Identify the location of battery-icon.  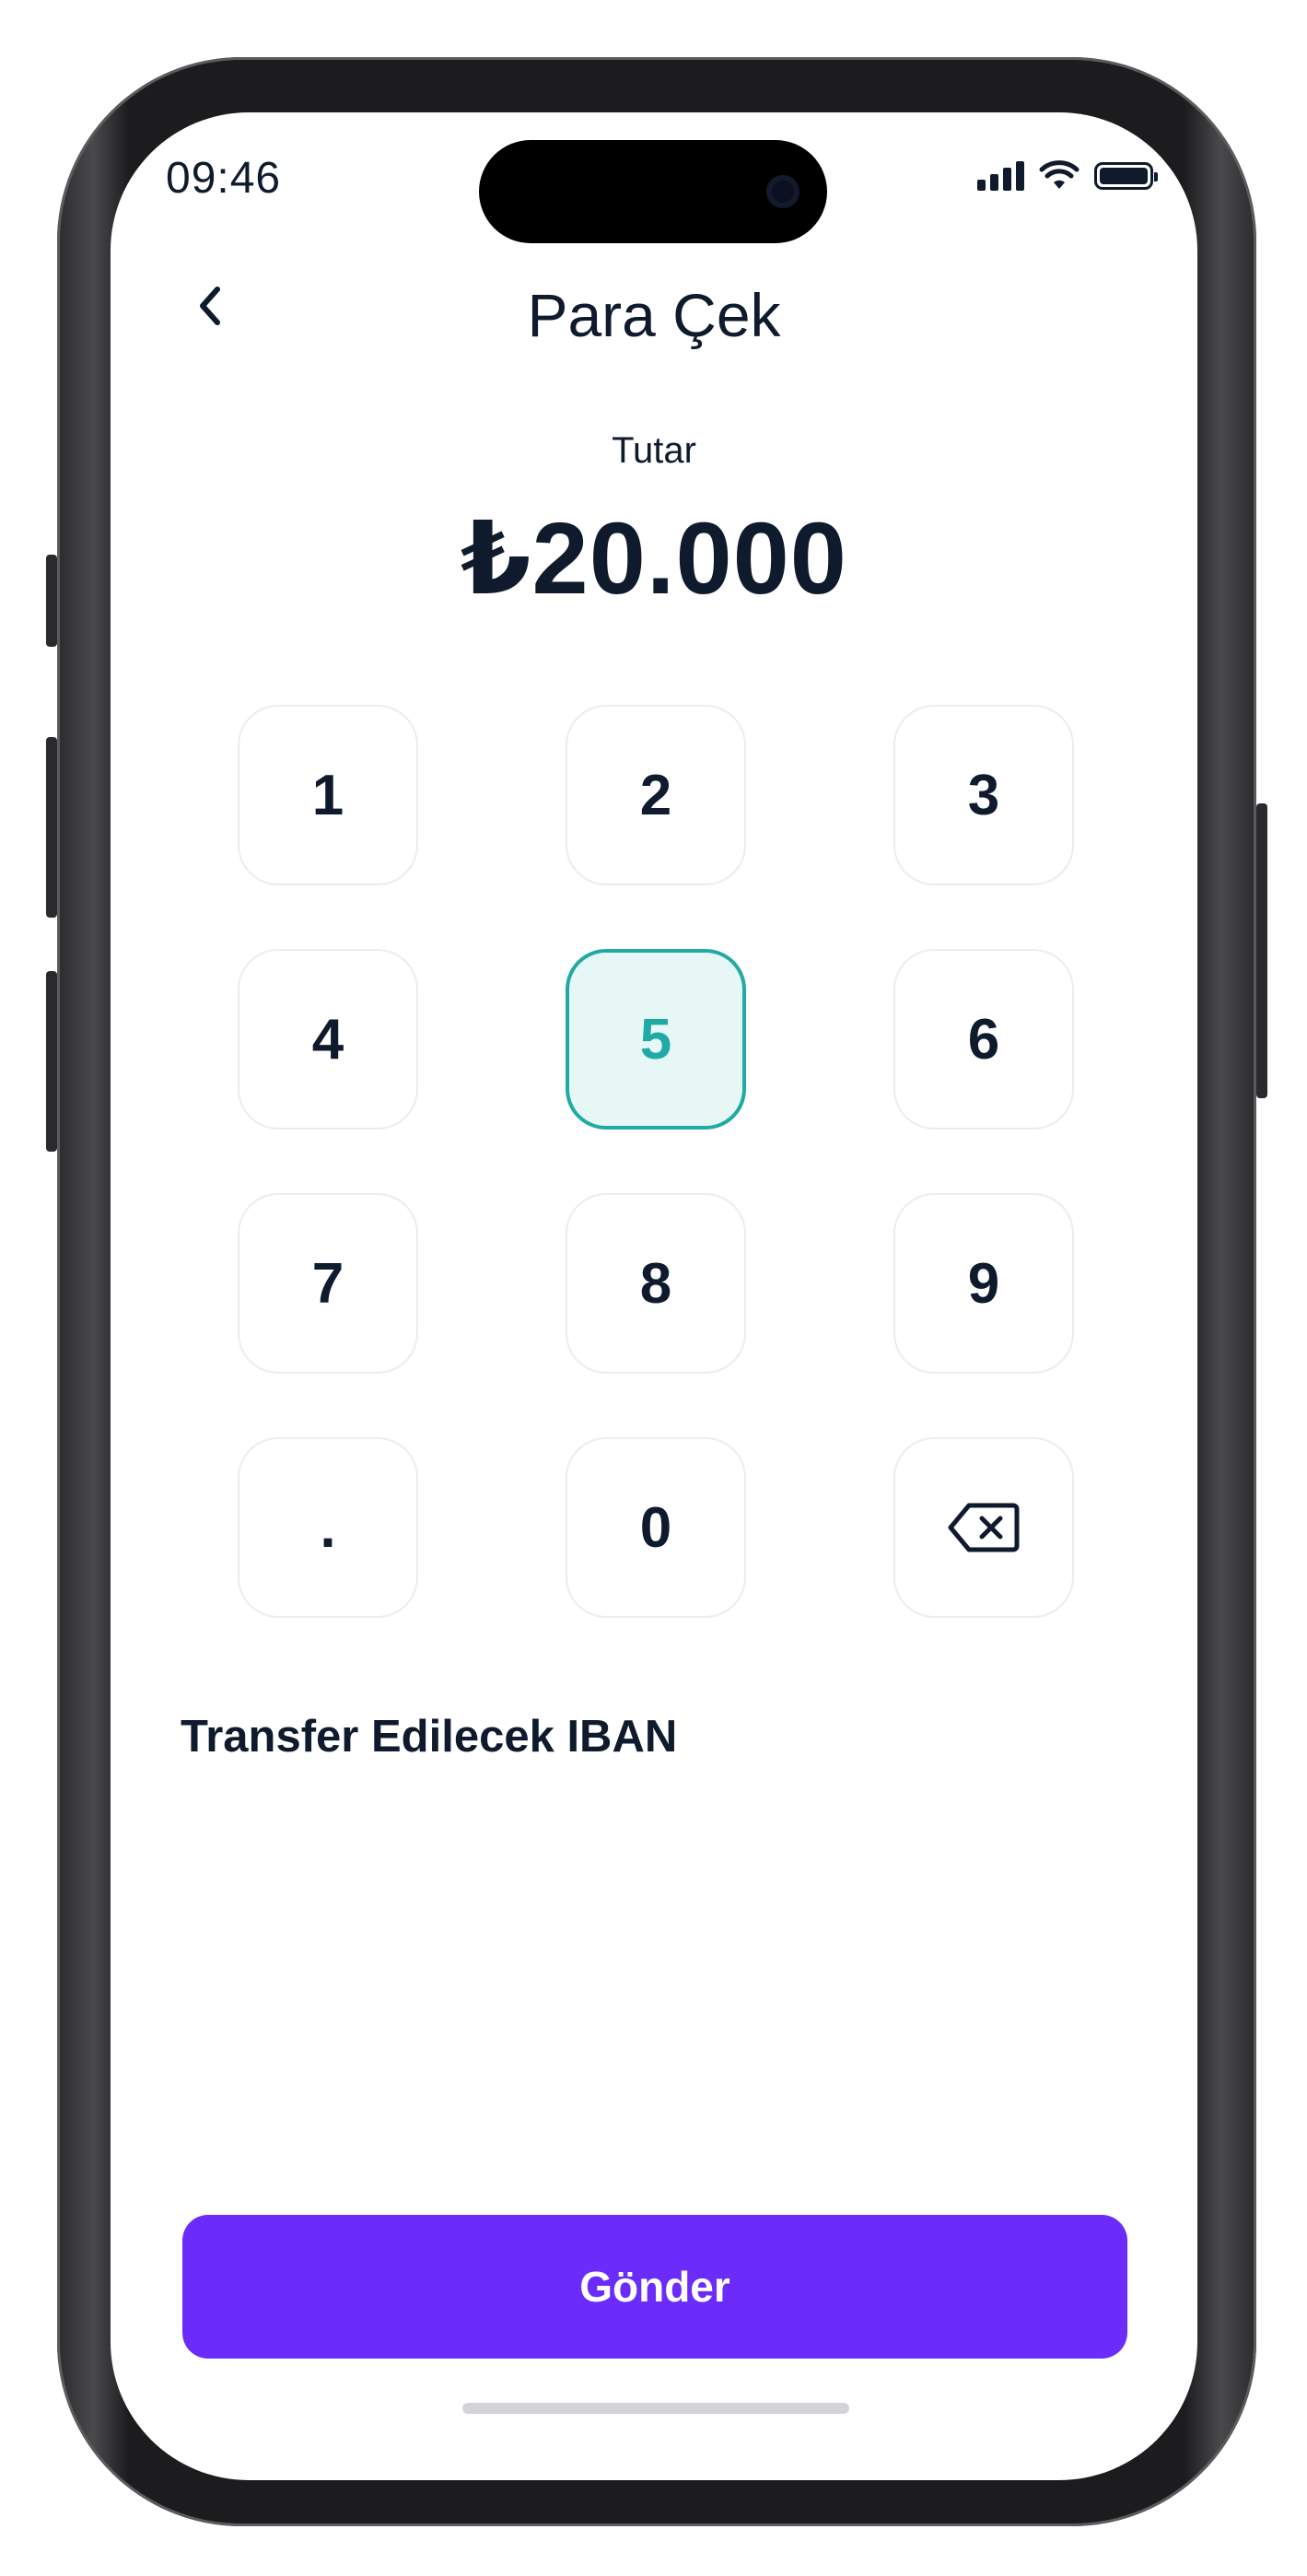
(1126, 176).